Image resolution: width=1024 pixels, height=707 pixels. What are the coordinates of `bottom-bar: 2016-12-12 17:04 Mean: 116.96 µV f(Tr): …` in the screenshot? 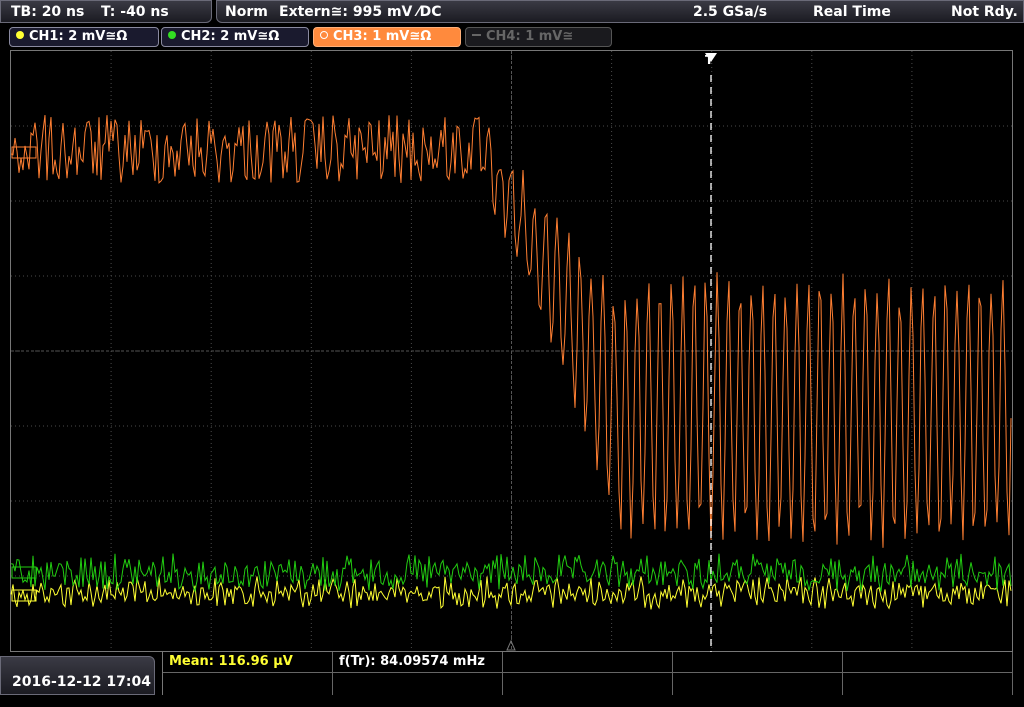 It's located at (512, 673).